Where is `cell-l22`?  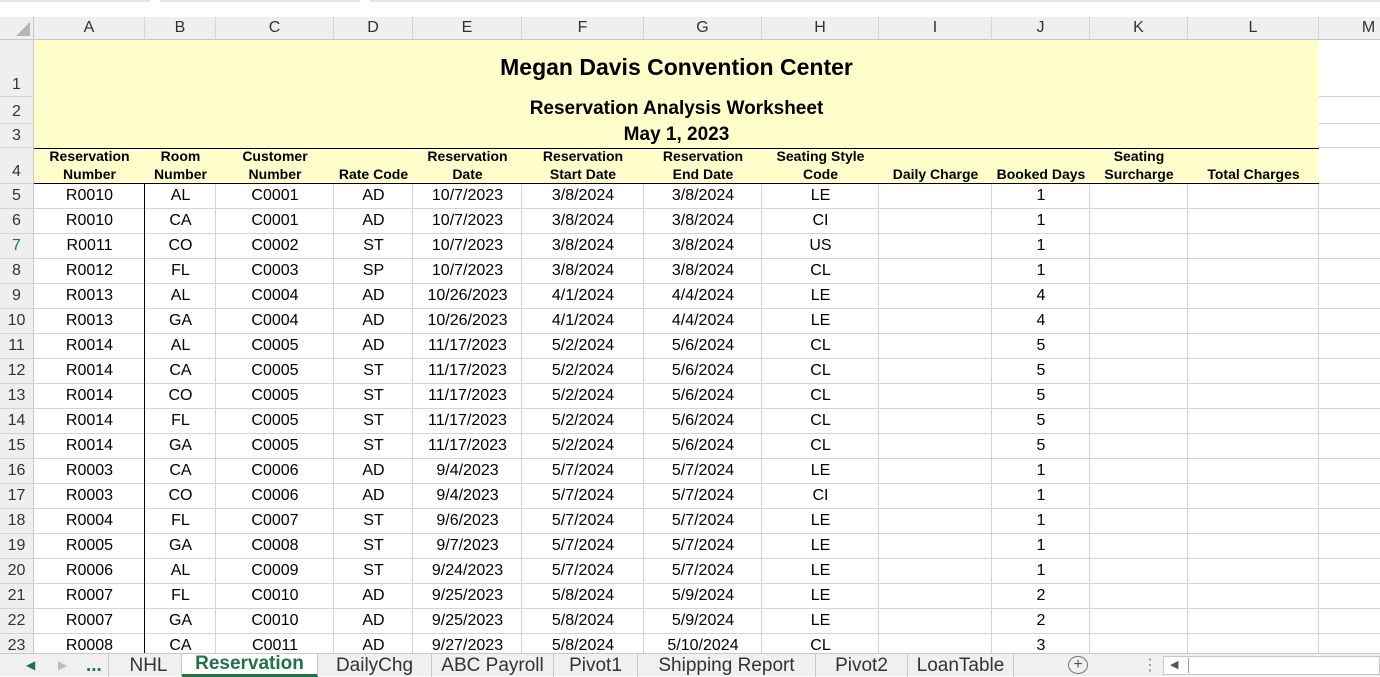 cell-l22 is located at coordinates (1253, 621).